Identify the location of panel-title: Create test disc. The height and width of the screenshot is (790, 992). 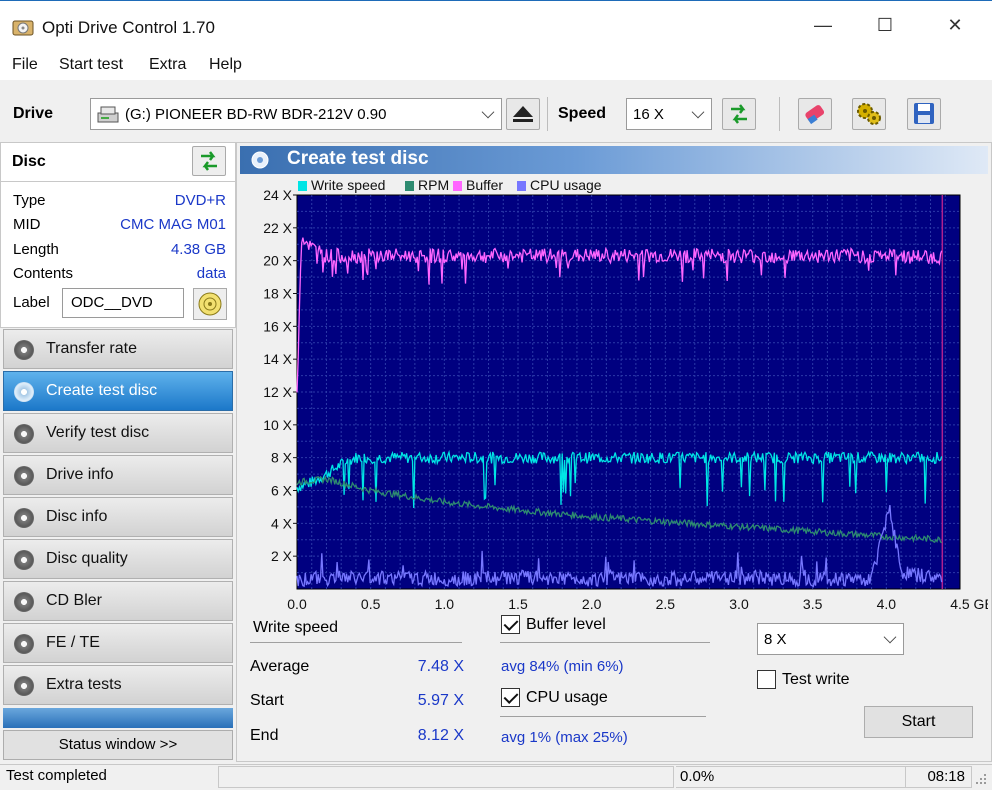
(358, 158).